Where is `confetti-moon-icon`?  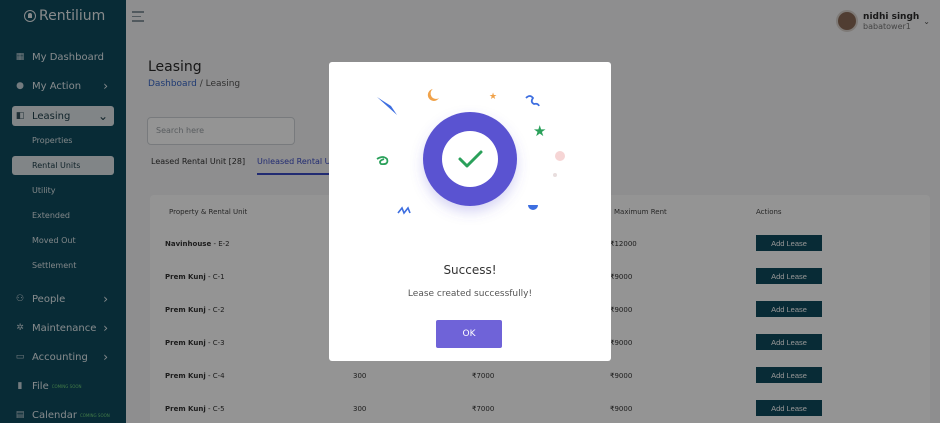 confetti-moon-icon is located at coordinates (433, 95).